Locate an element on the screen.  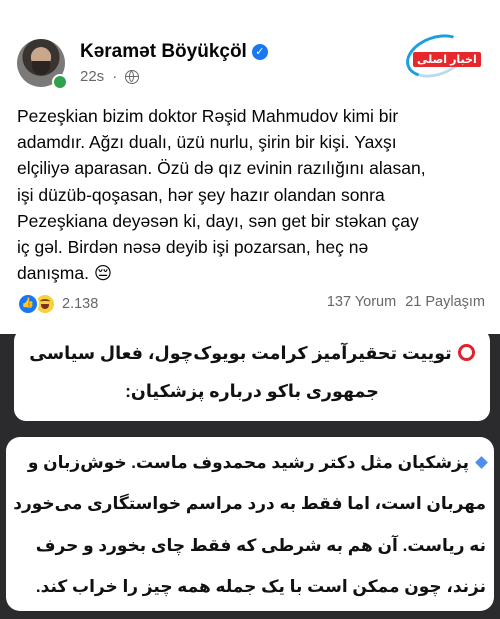
reactions-summary: 👍 2.138 is located at coordinates (57, 304).